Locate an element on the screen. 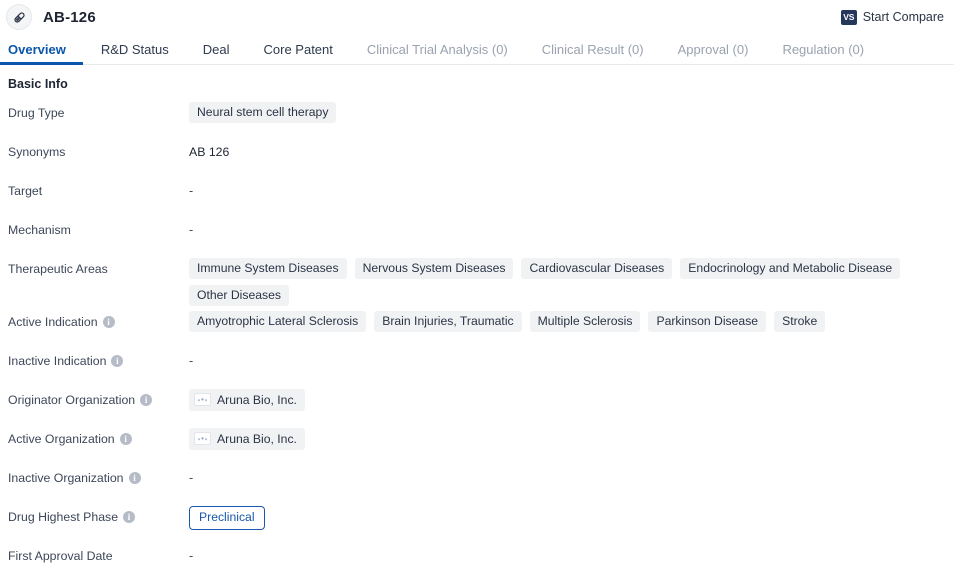 This screenshot has height=563, width=954. tag-immune-system-diseases: Immune System Diseases is located at coordinates (268, 268).